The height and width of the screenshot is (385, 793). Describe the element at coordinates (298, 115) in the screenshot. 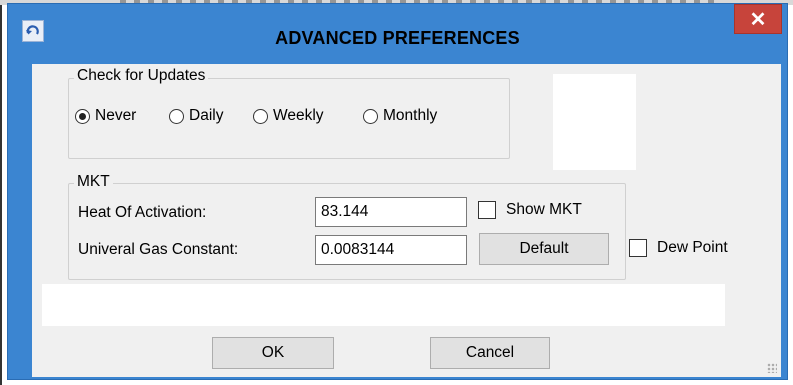

I see `radio-weekly-label: Weekly` at that location.